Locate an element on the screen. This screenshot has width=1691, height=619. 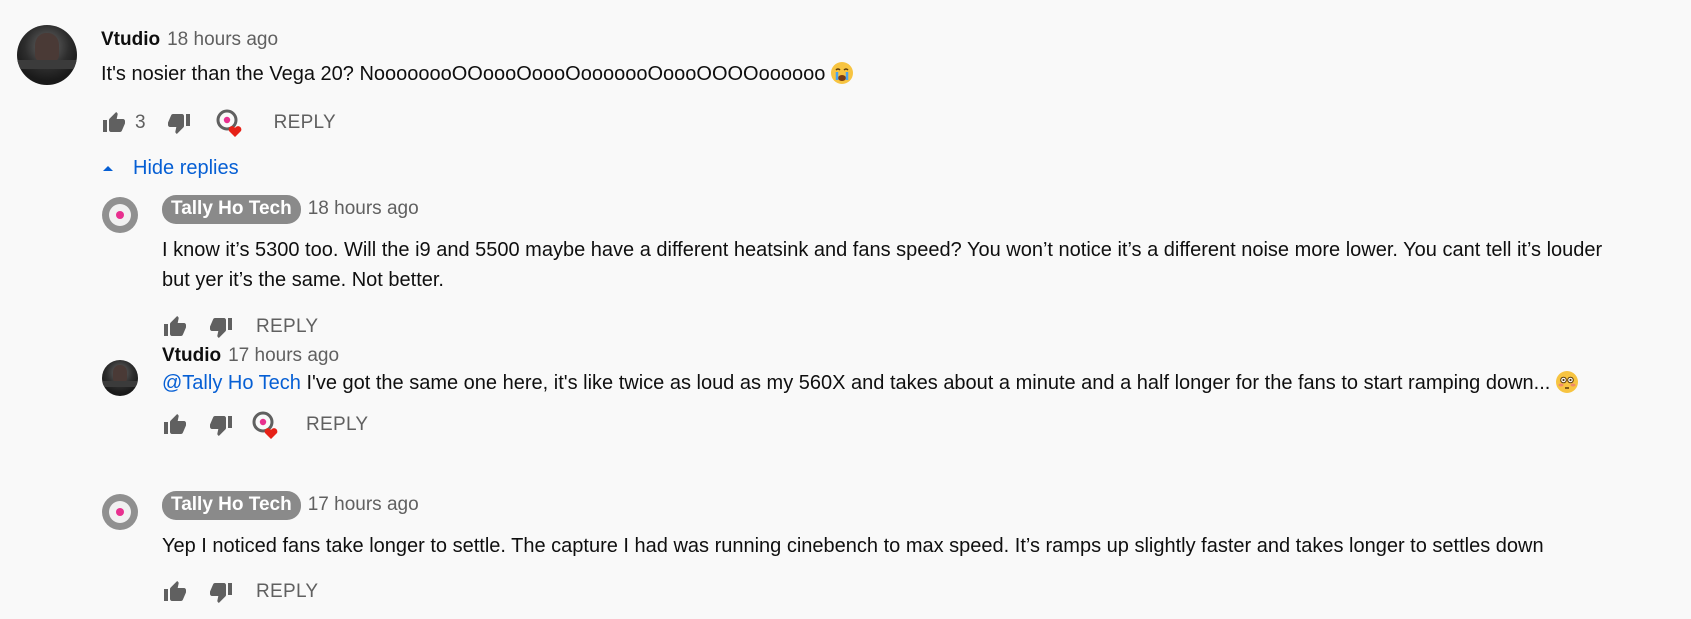
comment-header: Vtudio 18 hours ago is located at coordinates (189, 40).